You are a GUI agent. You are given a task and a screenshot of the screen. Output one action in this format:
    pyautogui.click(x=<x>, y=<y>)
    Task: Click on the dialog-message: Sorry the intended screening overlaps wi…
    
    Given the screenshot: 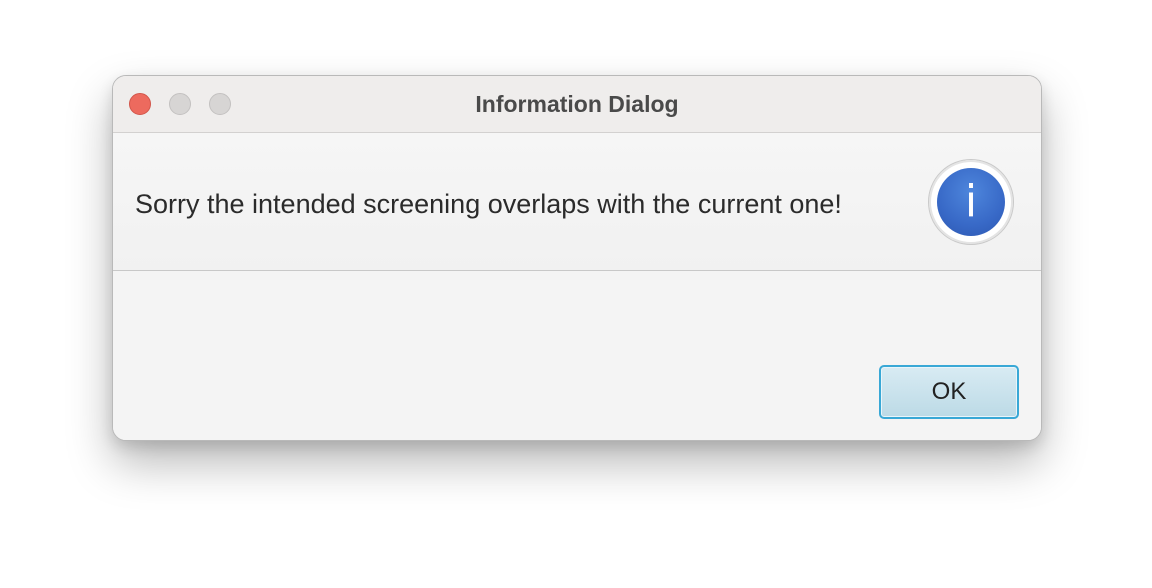 What is the action you would take?
    pyautogui.click(x=488, y=204)
    